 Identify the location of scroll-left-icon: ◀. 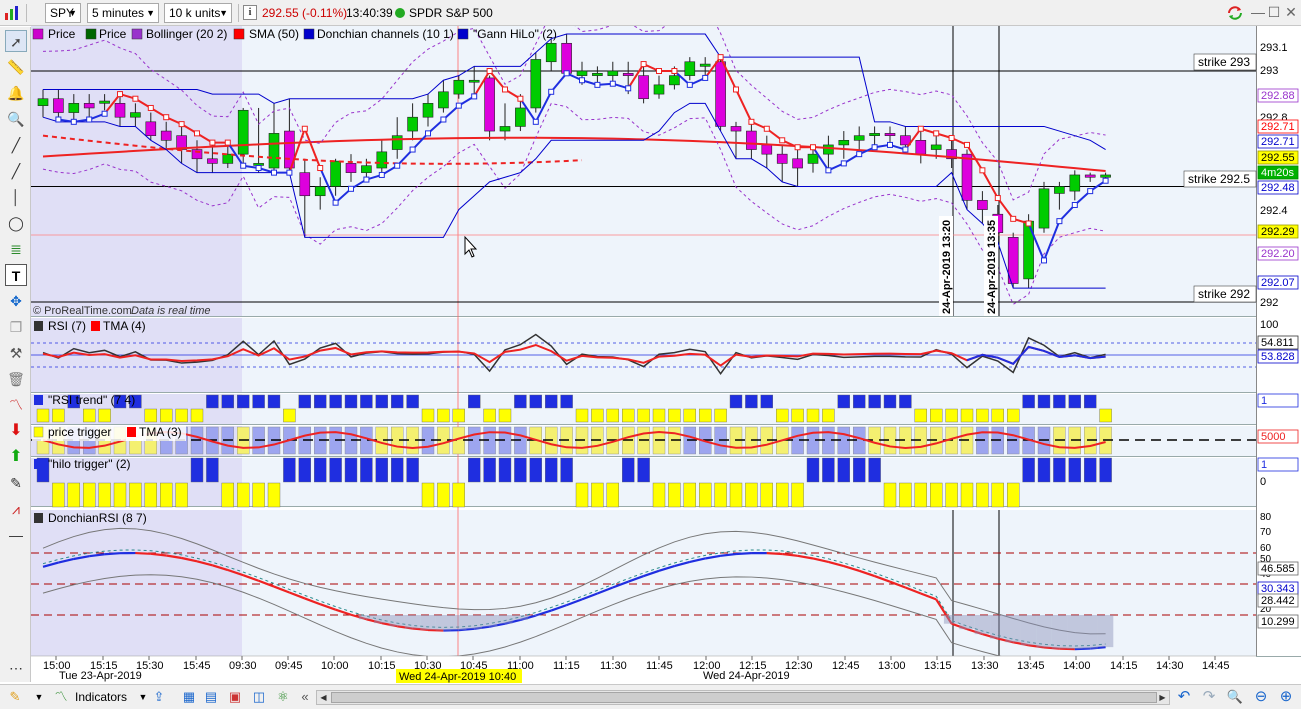
(323, 697).